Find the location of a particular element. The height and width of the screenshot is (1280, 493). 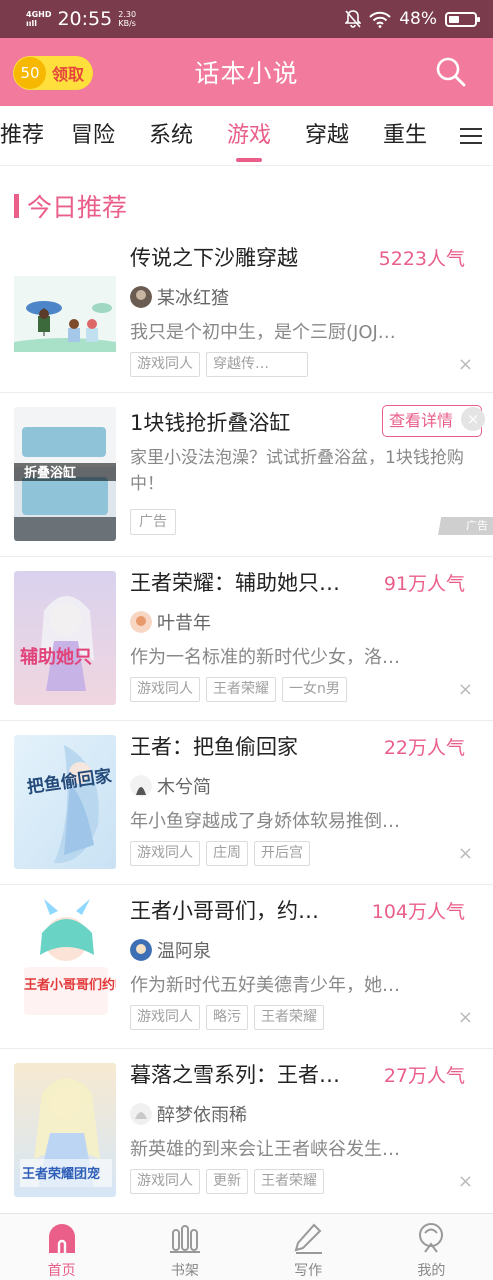

author: 某冰红猹 is located at coordinates (179, 297).